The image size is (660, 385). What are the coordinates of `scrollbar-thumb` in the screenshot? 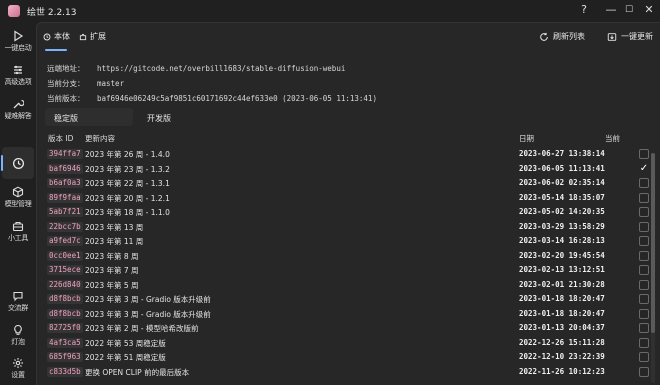 It's located at (653, 243).